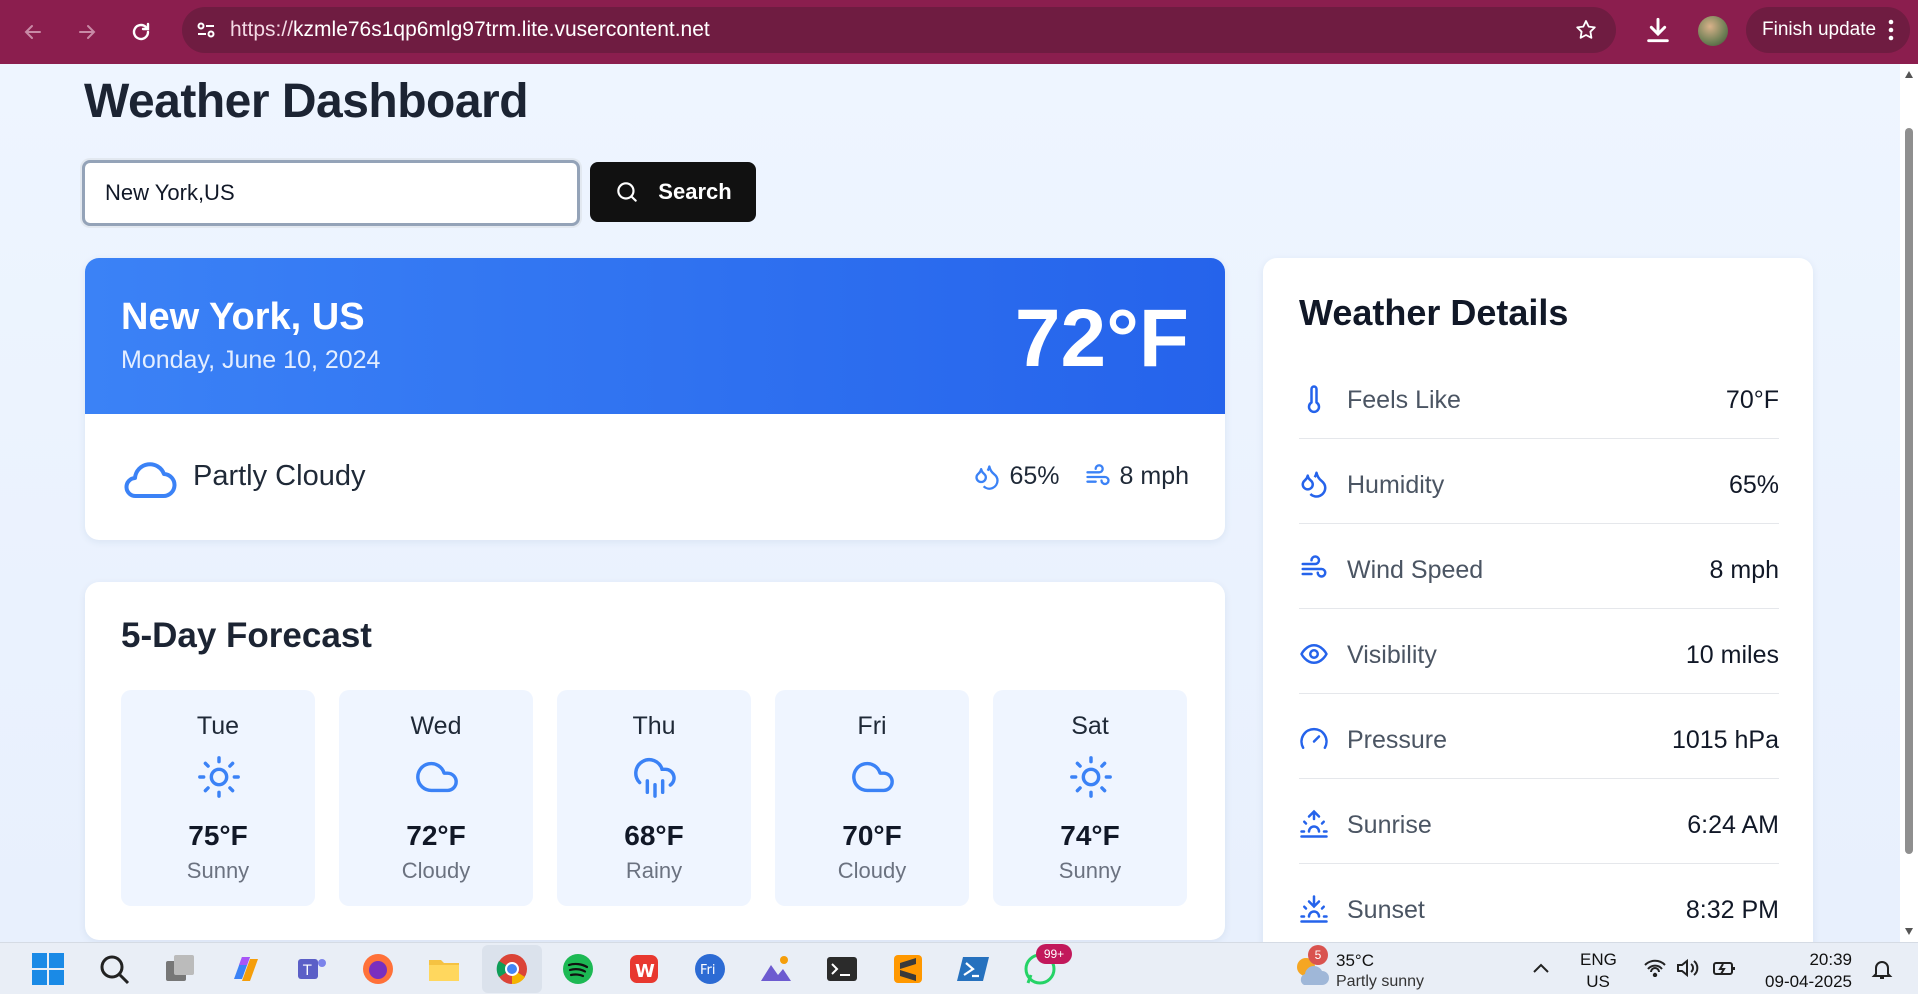  What do you see at coordinates (1396, 485) in the screenshot?
I see `detail-label: Humidity` at bounding box center [1396, 485].